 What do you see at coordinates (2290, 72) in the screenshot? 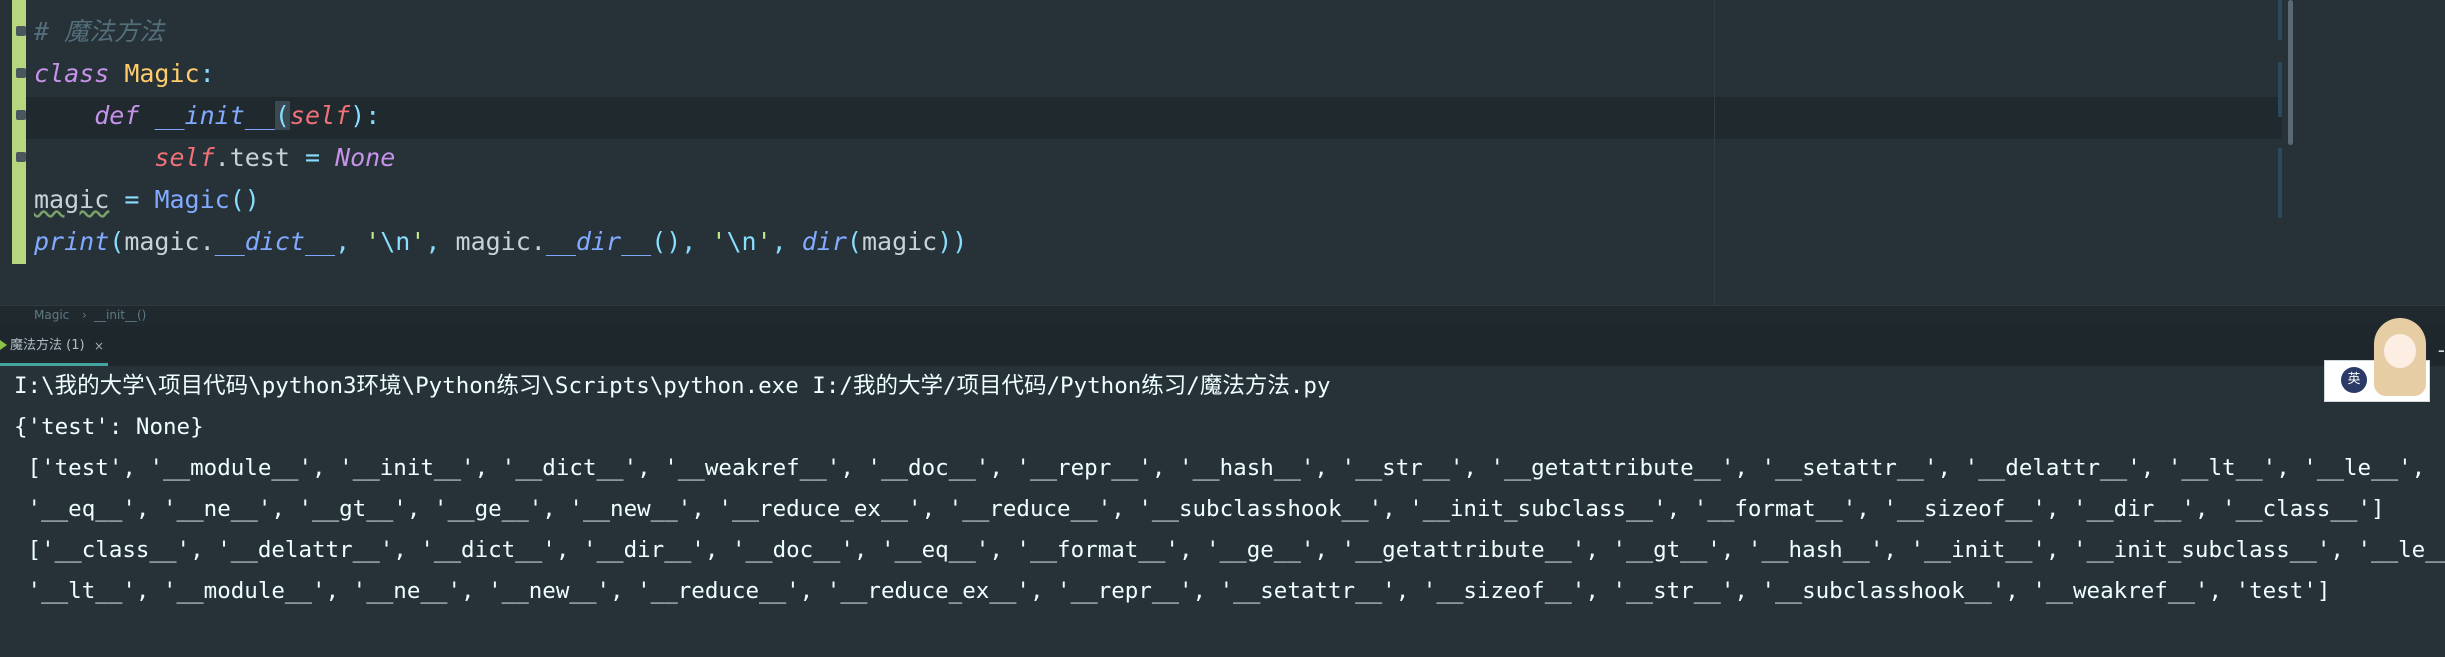
I see `editor-scrollbar-thumb` at bounding box center [2290, 72].